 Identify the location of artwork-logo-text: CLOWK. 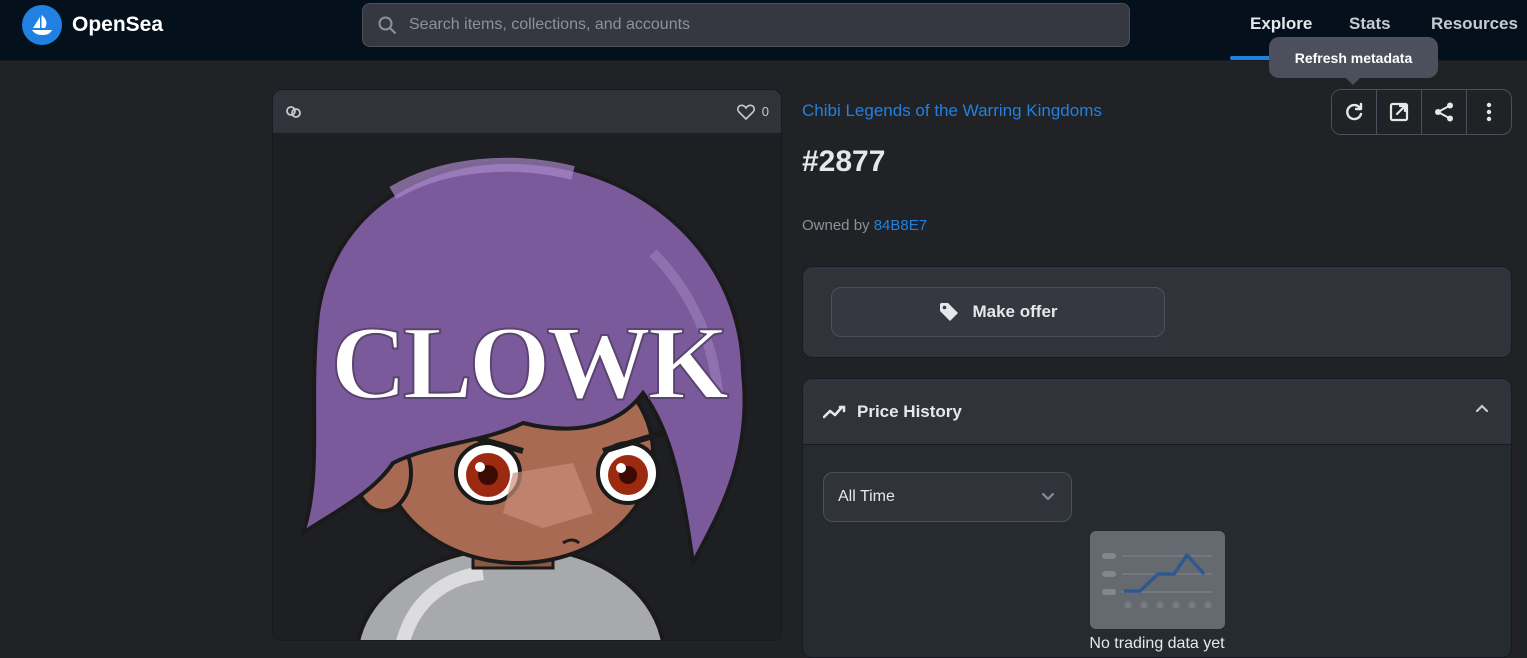
(530, 362).